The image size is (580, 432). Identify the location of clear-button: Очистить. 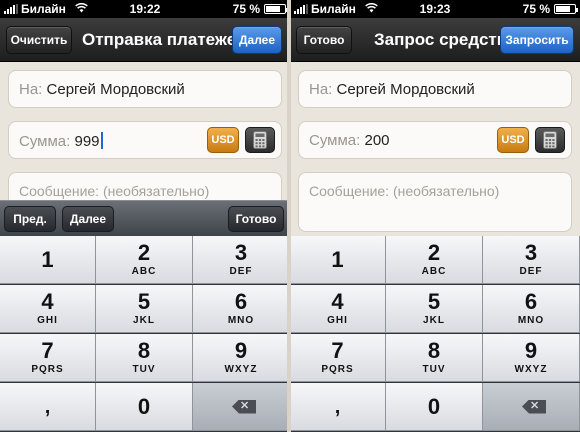
(39, 40).